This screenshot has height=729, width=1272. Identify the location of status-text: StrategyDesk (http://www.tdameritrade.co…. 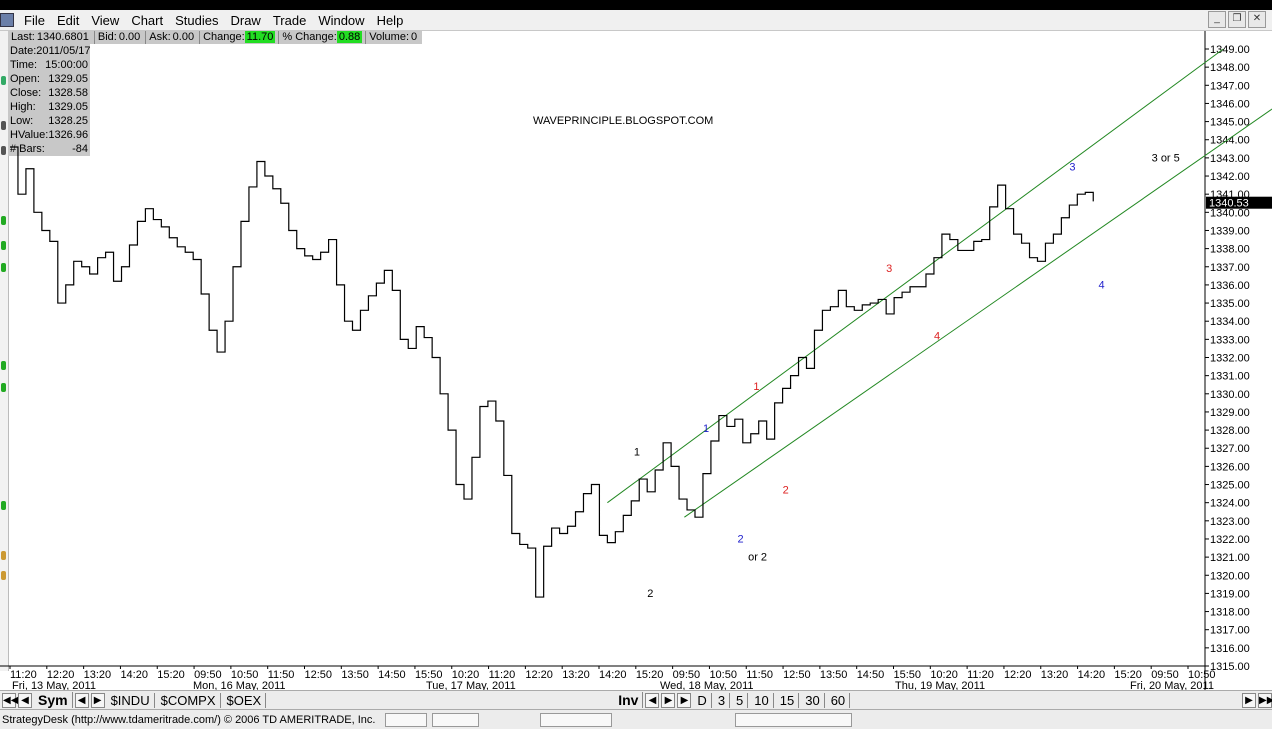
(189, 720).